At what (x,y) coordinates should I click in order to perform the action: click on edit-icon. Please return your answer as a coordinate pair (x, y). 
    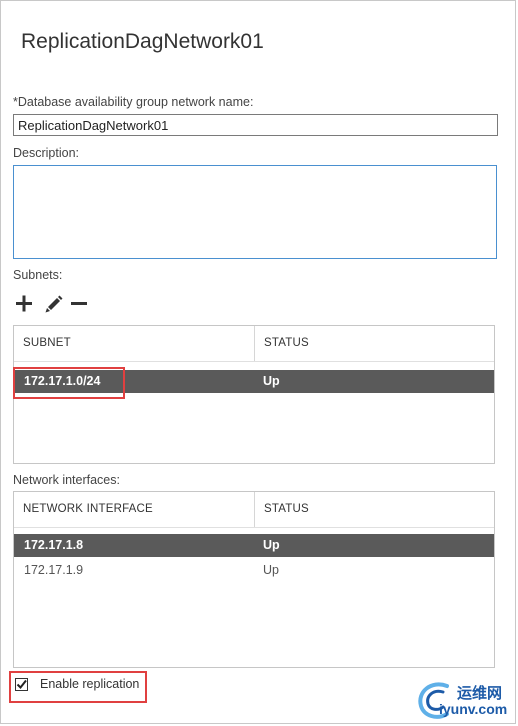
    Looking at the image, I should click on (54, 304).